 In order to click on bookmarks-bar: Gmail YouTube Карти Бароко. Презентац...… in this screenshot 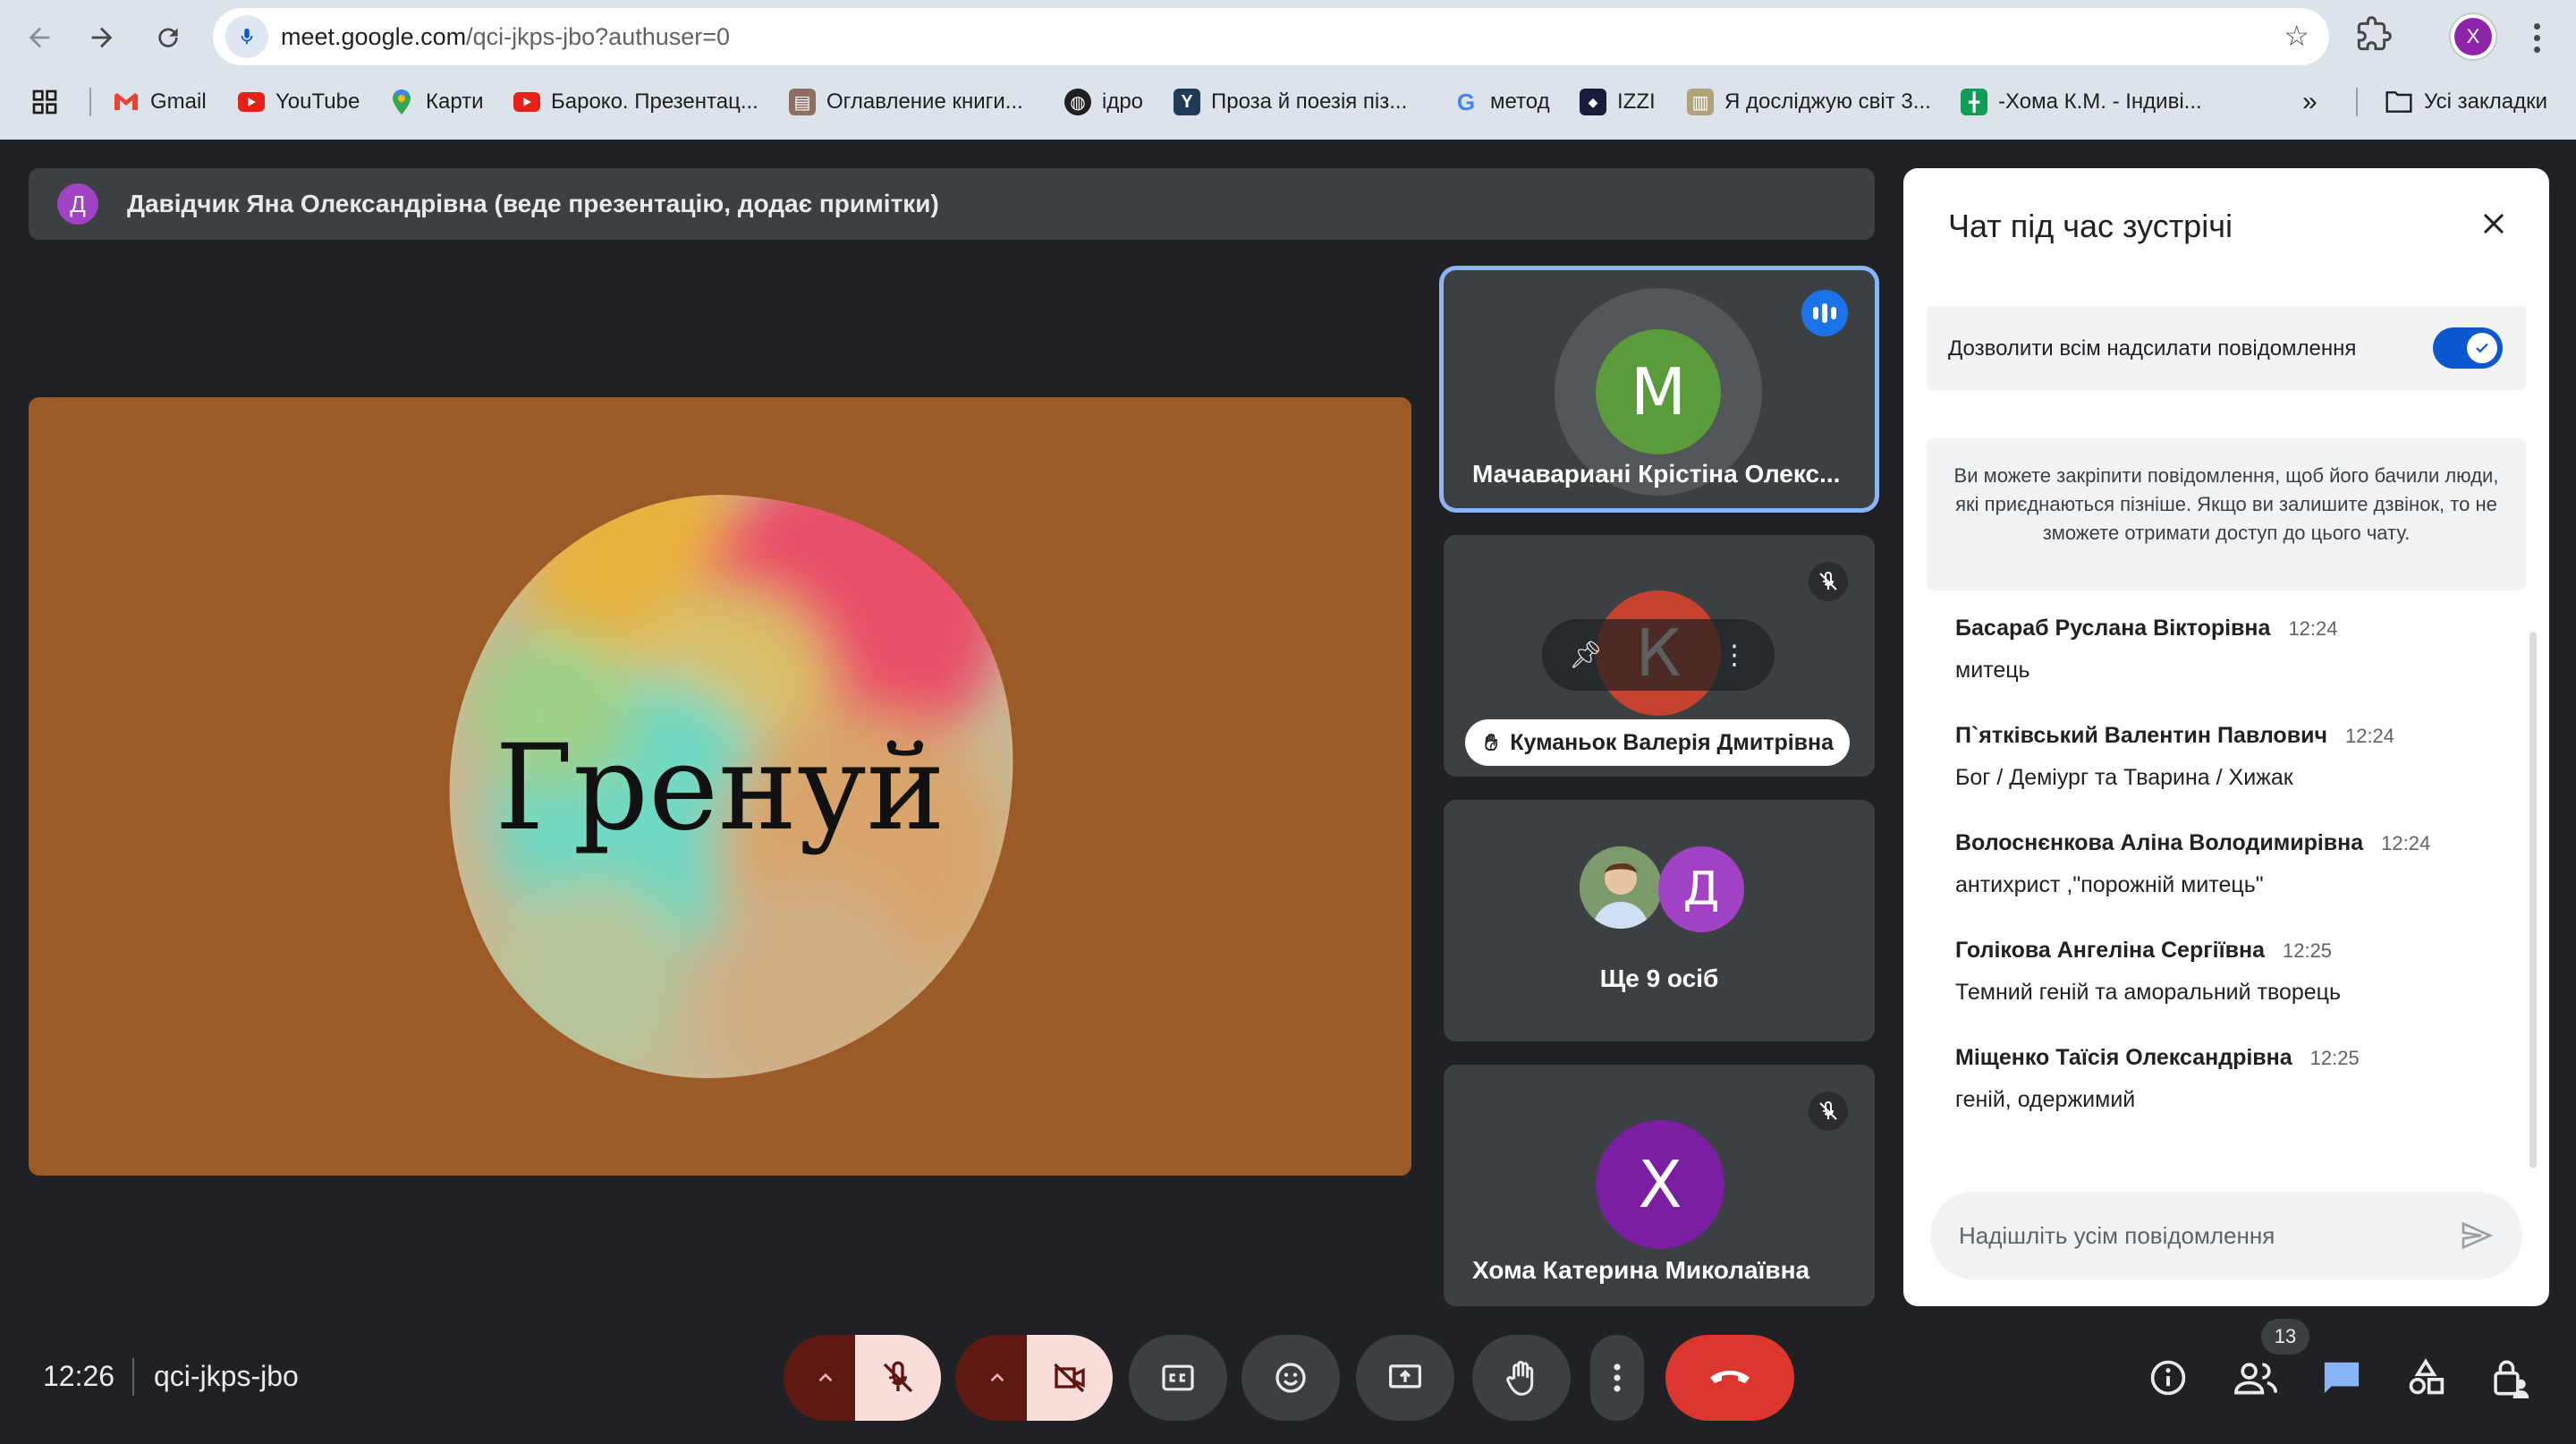, I will do `click(1288, 102)`.